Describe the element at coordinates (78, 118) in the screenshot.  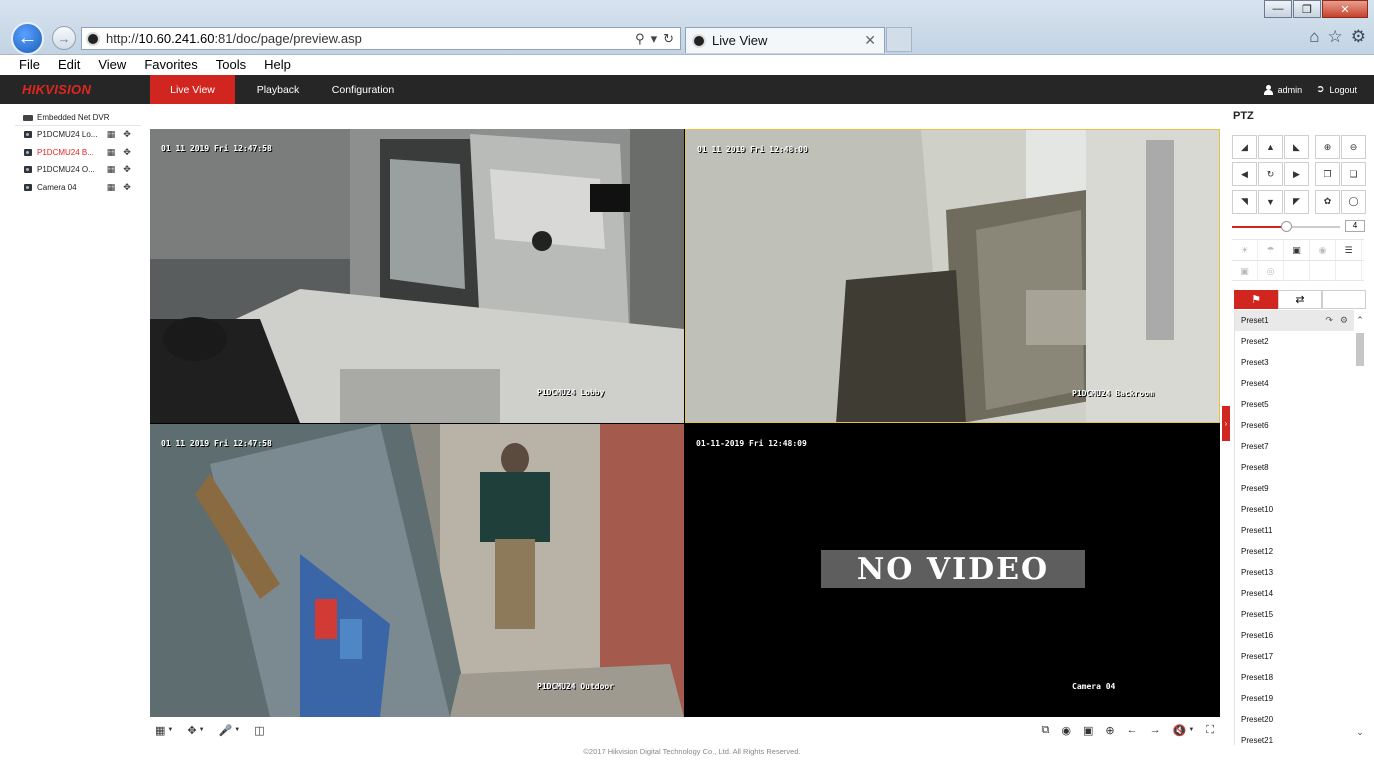
I see `device-root: Embedded Net DVR` at that location.